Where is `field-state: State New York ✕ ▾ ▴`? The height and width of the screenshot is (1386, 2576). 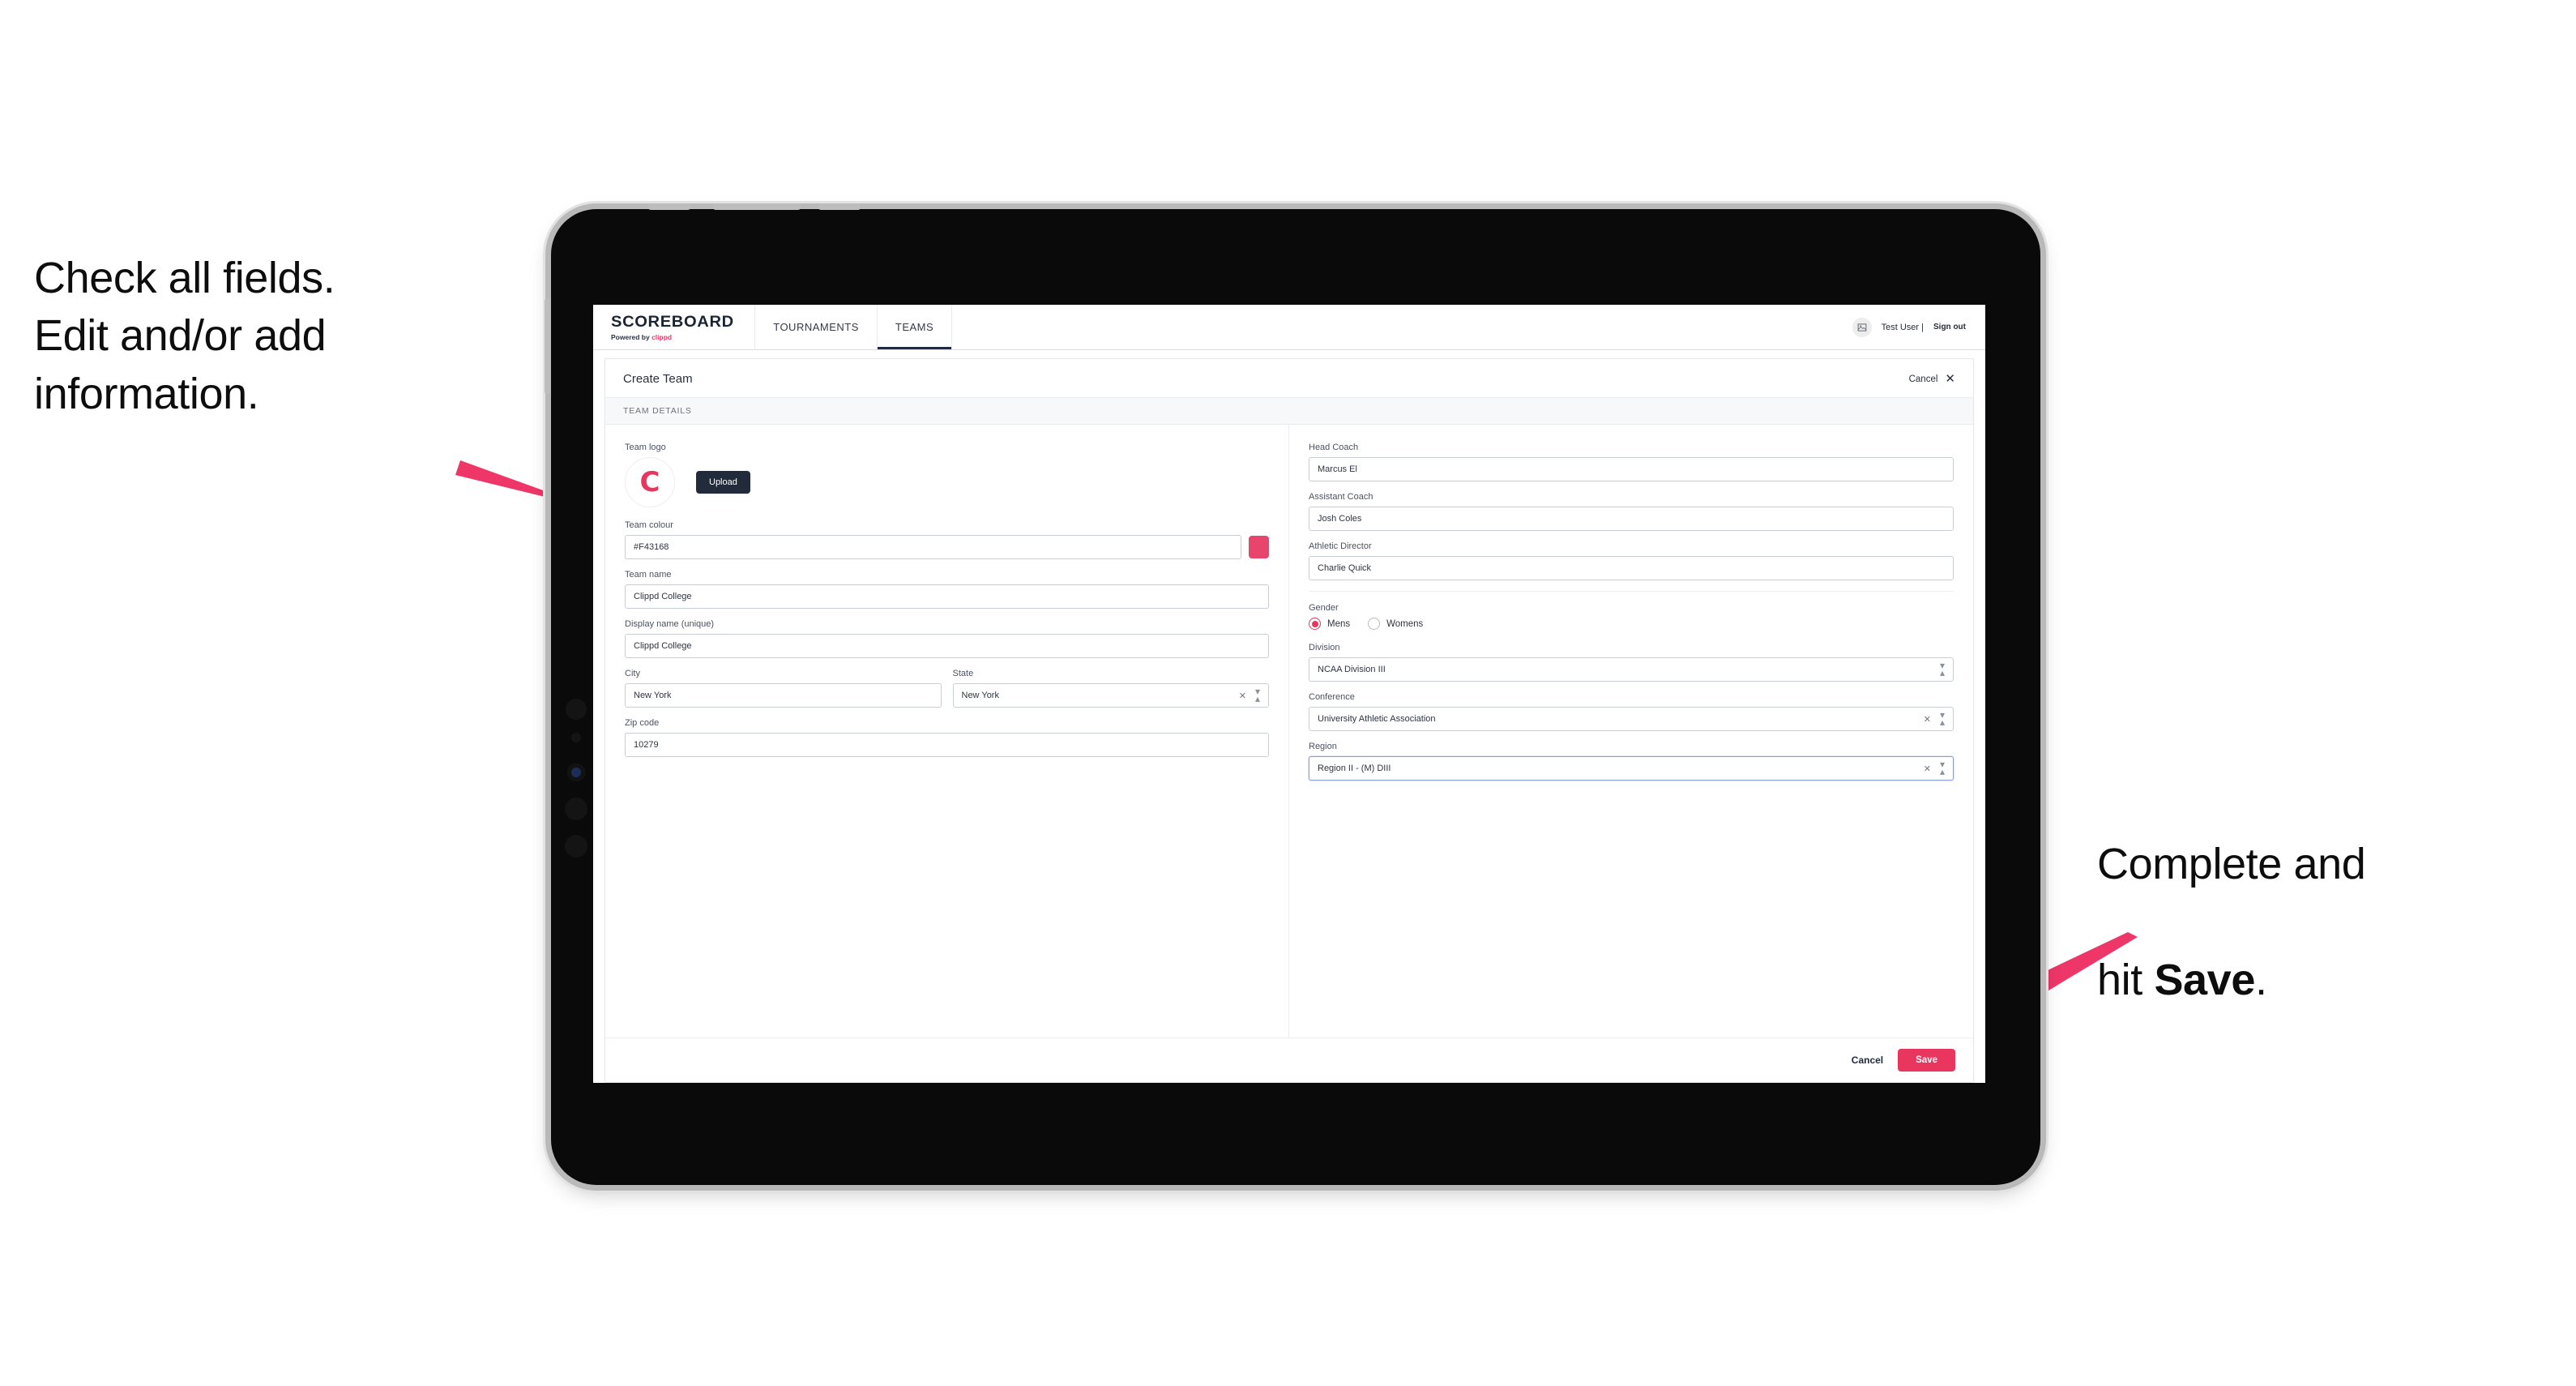 field-state: State New York ✕ ▾ ▴ is located at coordinates (1110, 688).